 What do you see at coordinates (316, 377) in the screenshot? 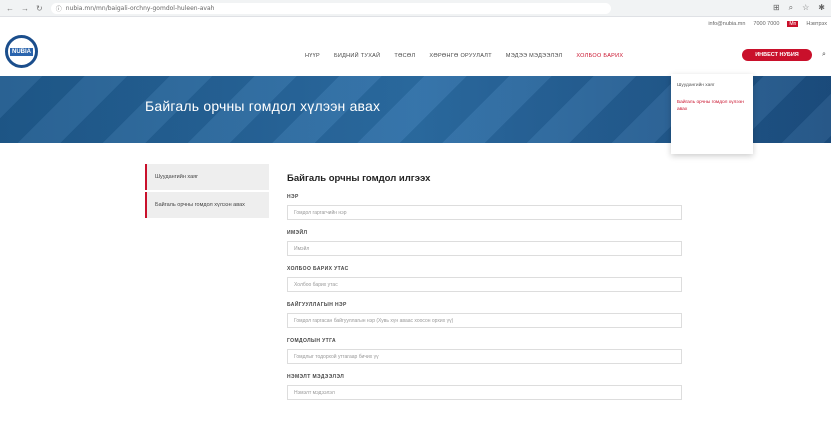
I see `additional-info-label: НЭМЭЛТ МЭДЭЭЛЭЛ` at bounding box center [316, 377].